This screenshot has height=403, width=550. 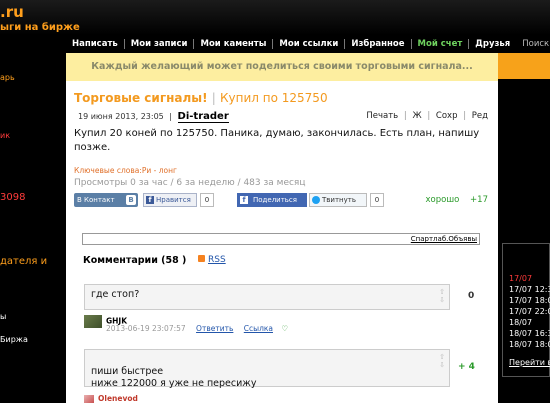 What do you see at coordinates (529, 333) in the screenshot?
I see `event-item: 18/07 16:3` at bounding box center [529, 333].